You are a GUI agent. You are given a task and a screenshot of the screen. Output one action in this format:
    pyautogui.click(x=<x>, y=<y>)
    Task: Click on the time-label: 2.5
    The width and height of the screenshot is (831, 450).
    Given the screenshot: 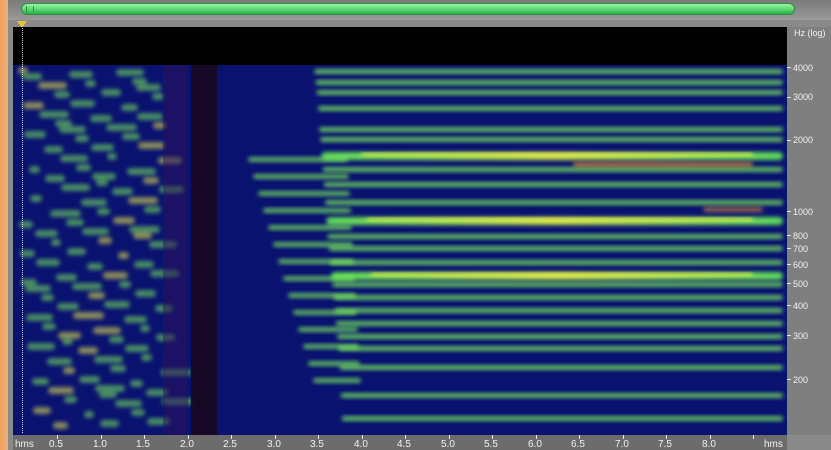 What is the action you would take?
    pyautogui.click(x=230, y=444)
    